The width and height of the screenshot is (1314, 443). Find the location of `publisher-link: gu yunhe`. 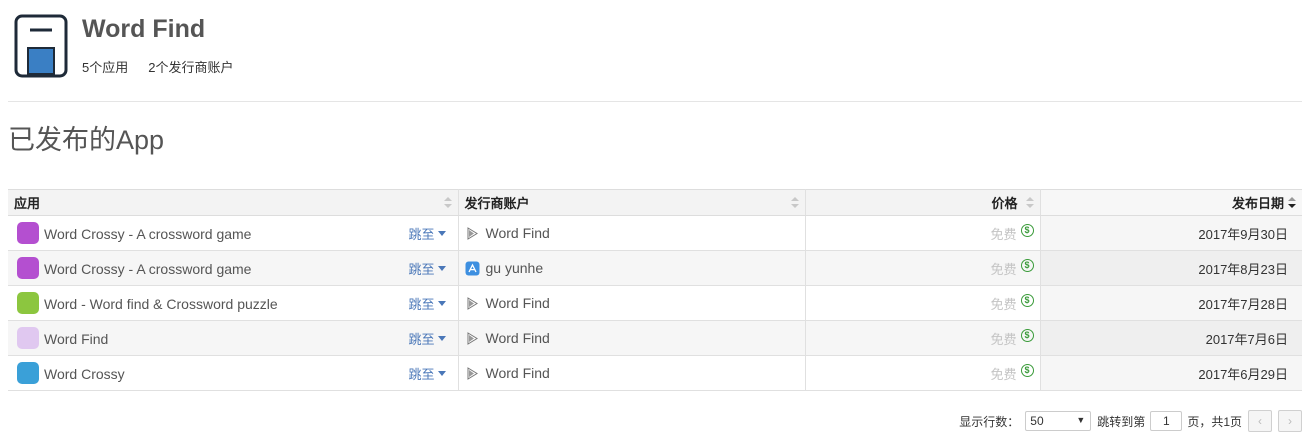

publisher-link: gu yunhe is located at coordinates (515, 268).